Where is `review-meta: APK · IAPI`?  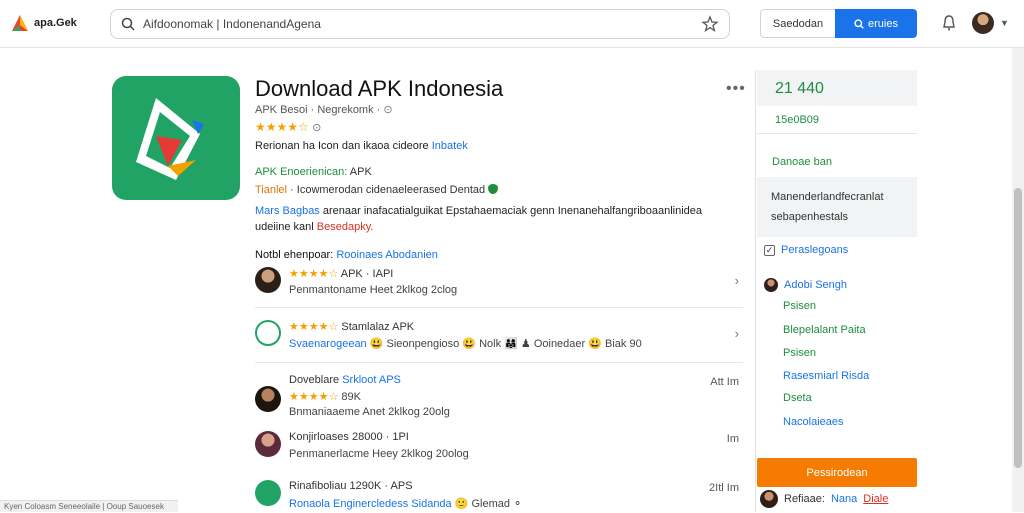 review-meta: APK · IAPI is located at coordinates (366, 274).